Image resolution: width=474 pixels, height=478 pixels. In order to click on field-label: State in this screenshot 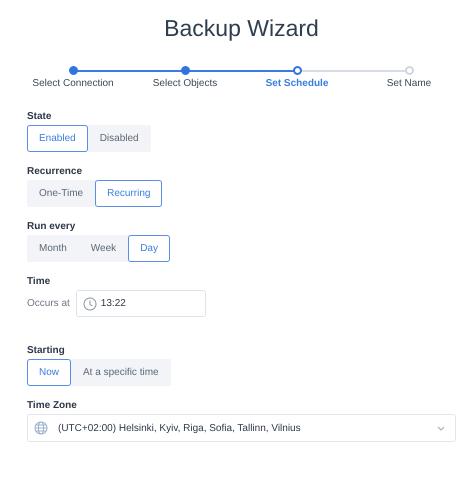, I will do `click(39, 116)`.